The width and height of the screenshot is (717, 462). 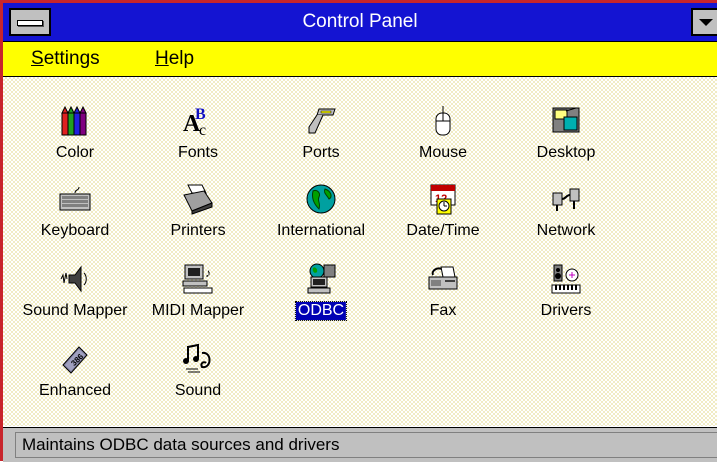 I want to click on control-ports: Ports, so click(x=321, y=139).